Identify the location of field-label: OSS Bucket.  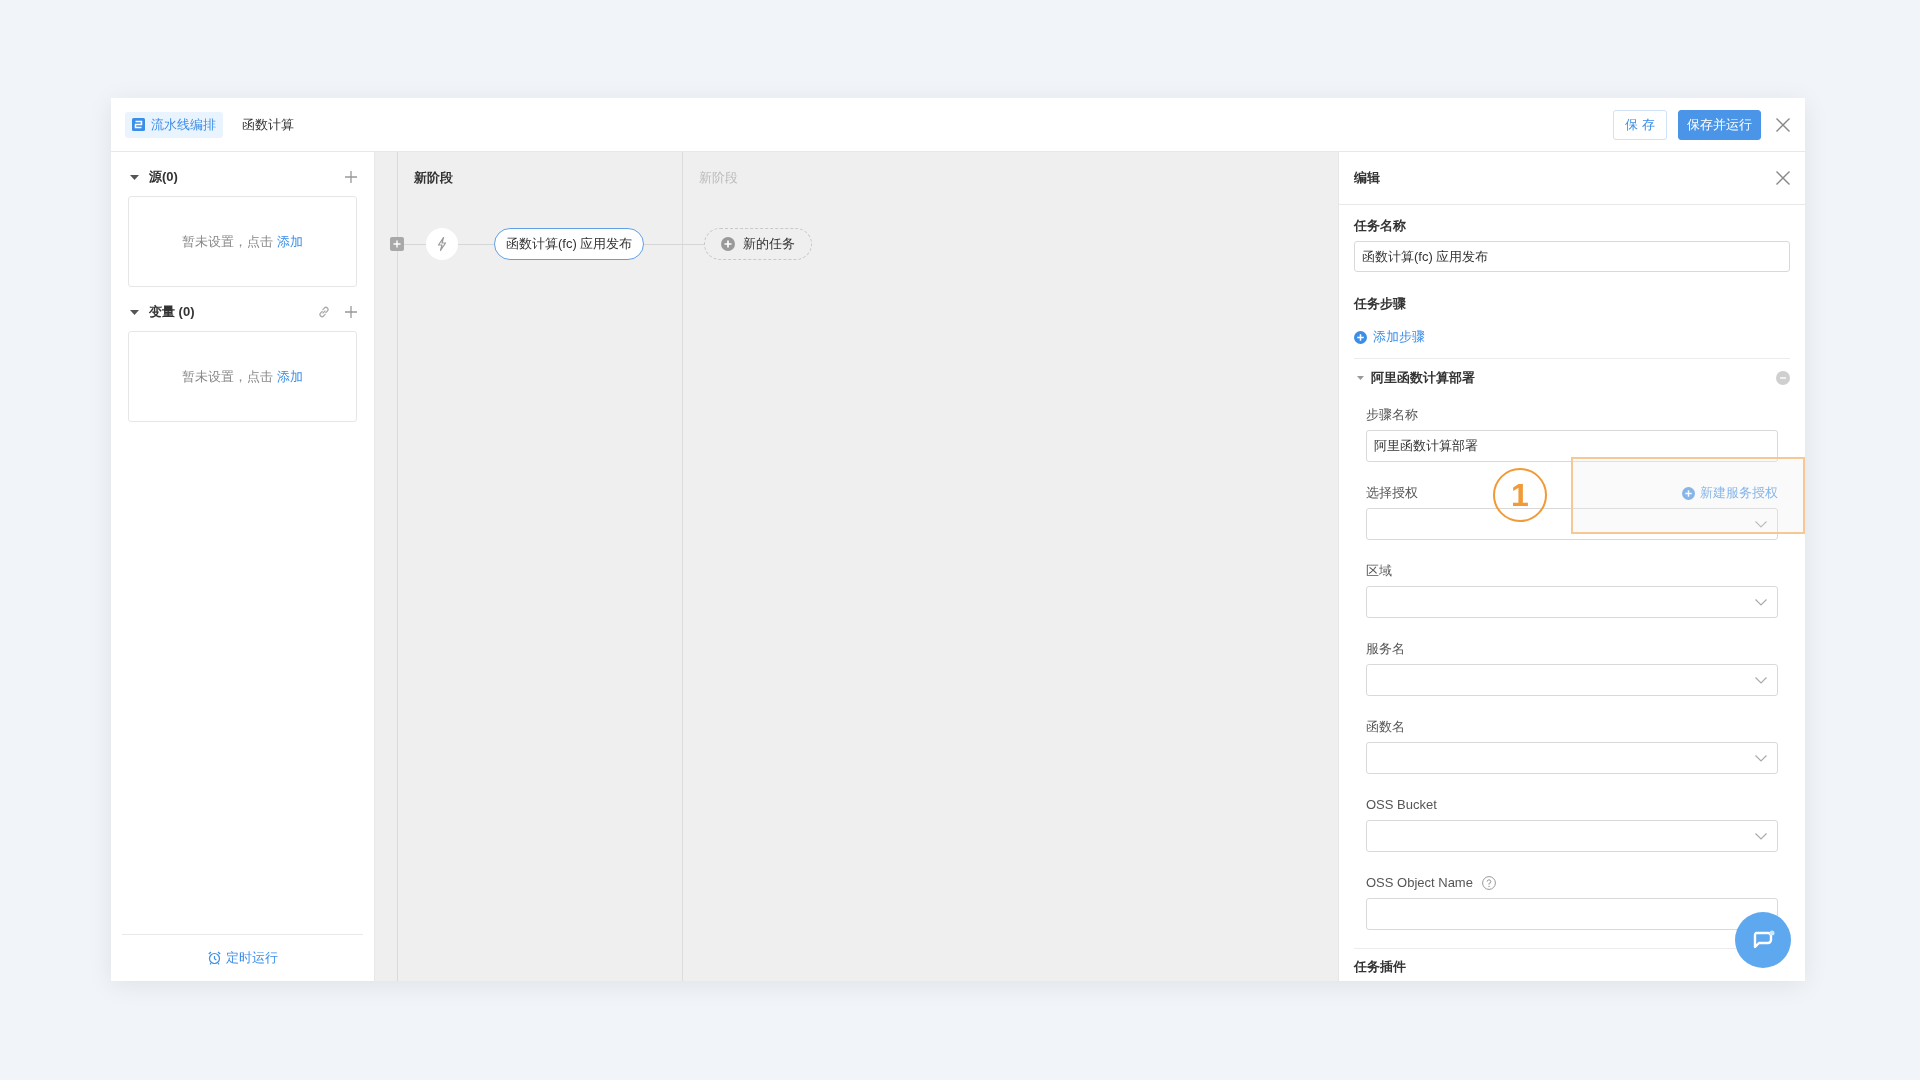
(1401, 805).